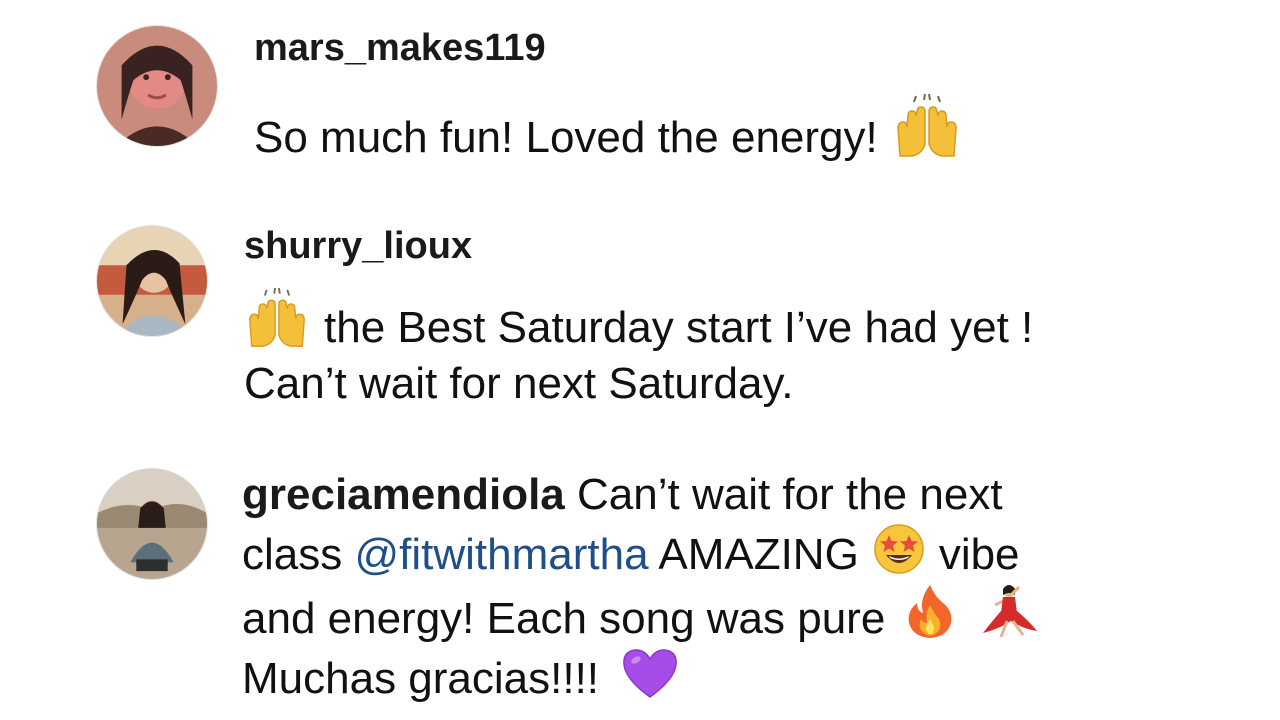 Image resolution: width=1280 pixels, height=720 pixels. Describe the element at coordinates (400, 48) in the screenshot. I see `comment-username: mars_makes119` at that location.